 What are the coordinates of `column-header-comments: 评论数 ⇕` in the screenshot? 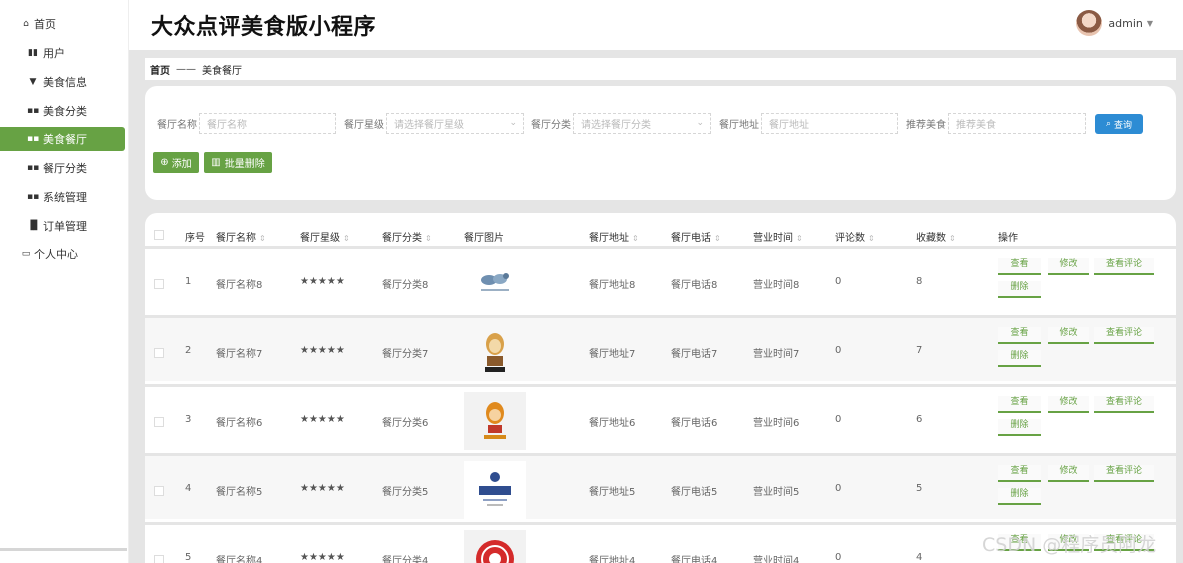 It's located at (855, 236).